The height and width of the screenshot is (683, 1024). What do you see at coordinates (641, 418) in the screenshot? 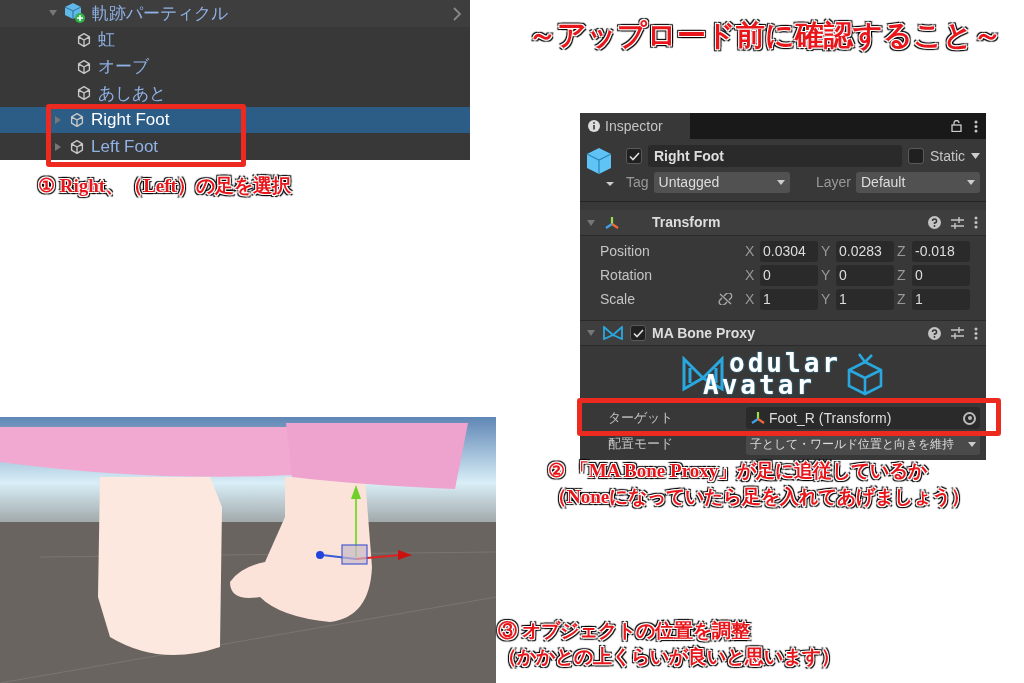
I see `property-label: ターゲット` at bounding box center [641, 418].